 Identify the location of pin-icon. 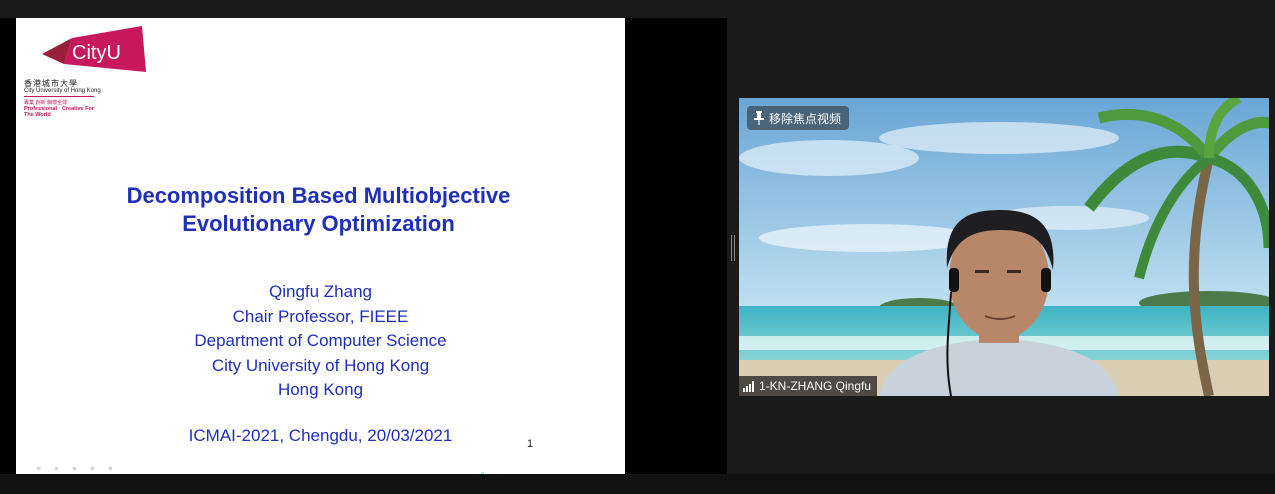
(759, 118).